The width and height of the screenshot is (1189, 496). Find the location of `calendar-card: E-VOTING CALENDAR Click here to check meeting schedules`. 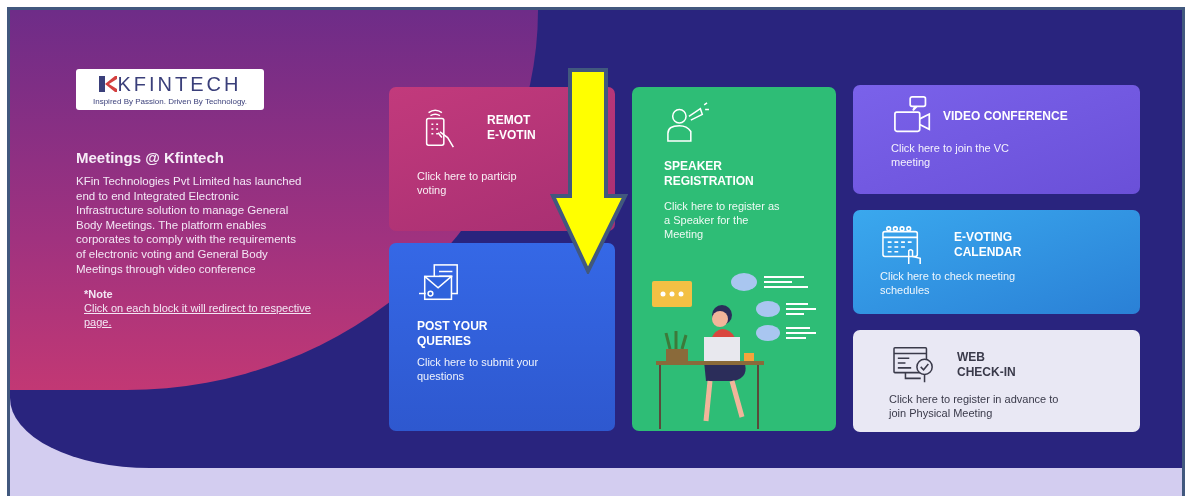

calendar-card: E-VOTING CALENDAR Click here to check meeting schedules is located at coordinates (996, 262).